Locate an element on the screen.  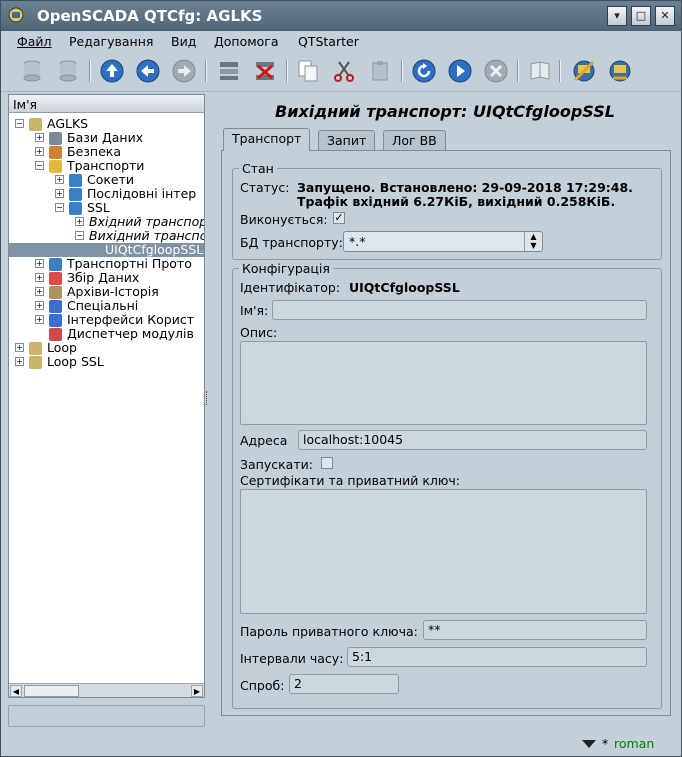
openscada-app-icon is located at coordinates (16, 15).